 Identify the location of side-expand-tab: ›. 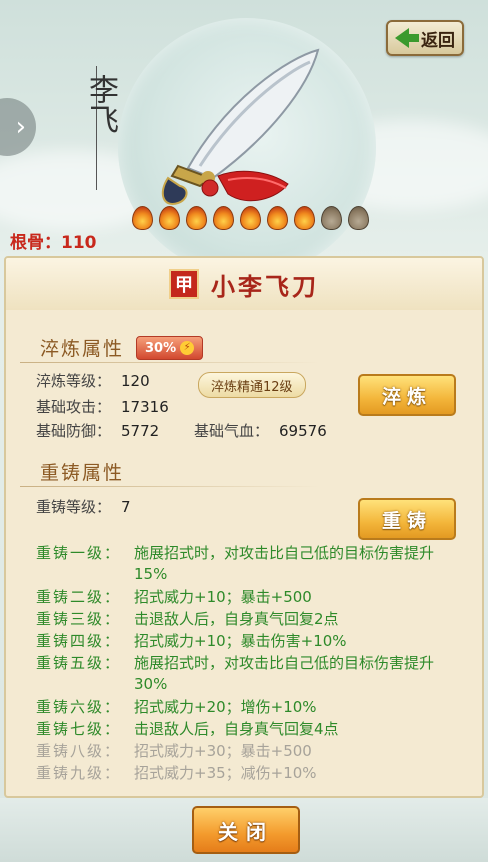
(18, 127).